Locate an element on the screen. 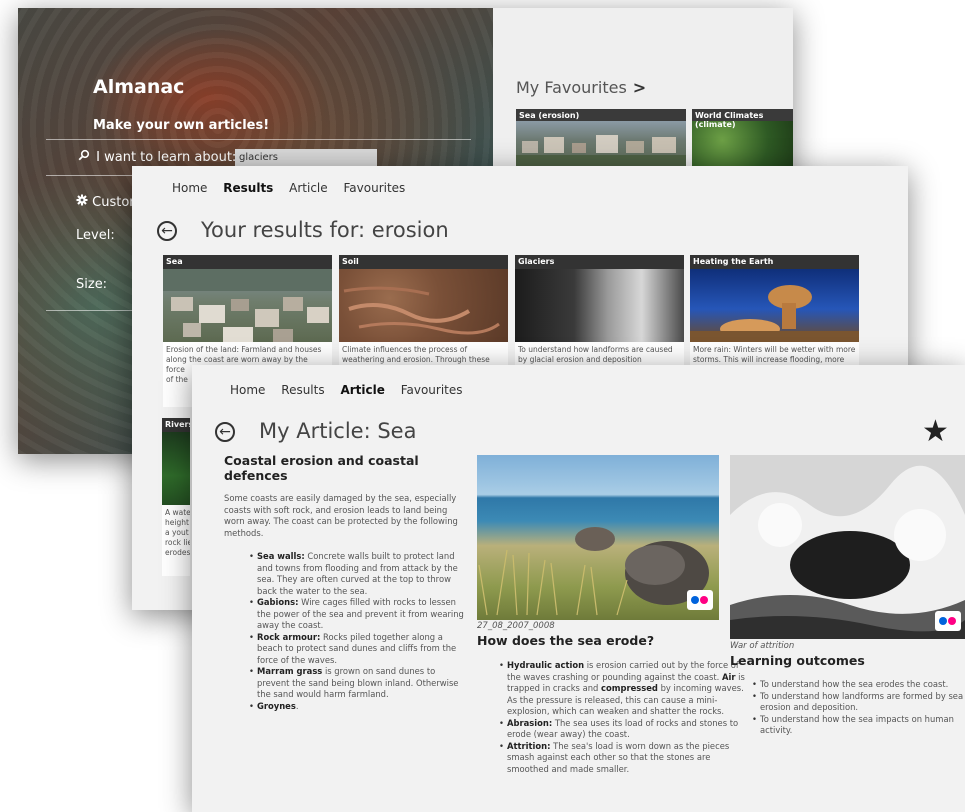 The width and height of the screenshot is (965, 812). learn-about-input is located at coordinates (306, 157).